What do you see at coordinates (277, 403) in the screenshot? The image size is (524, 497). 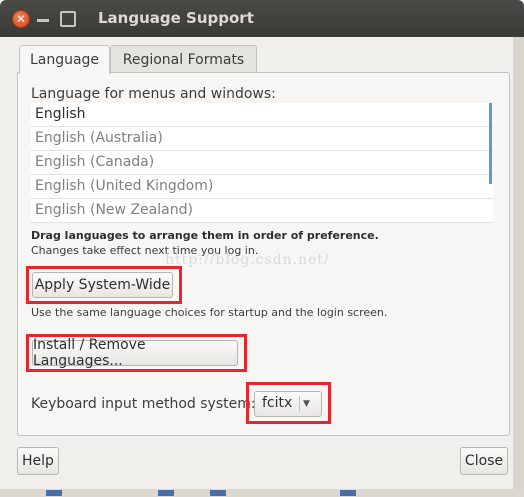 I see `input-method-value: fcitx` at bounding box center [277, 403].